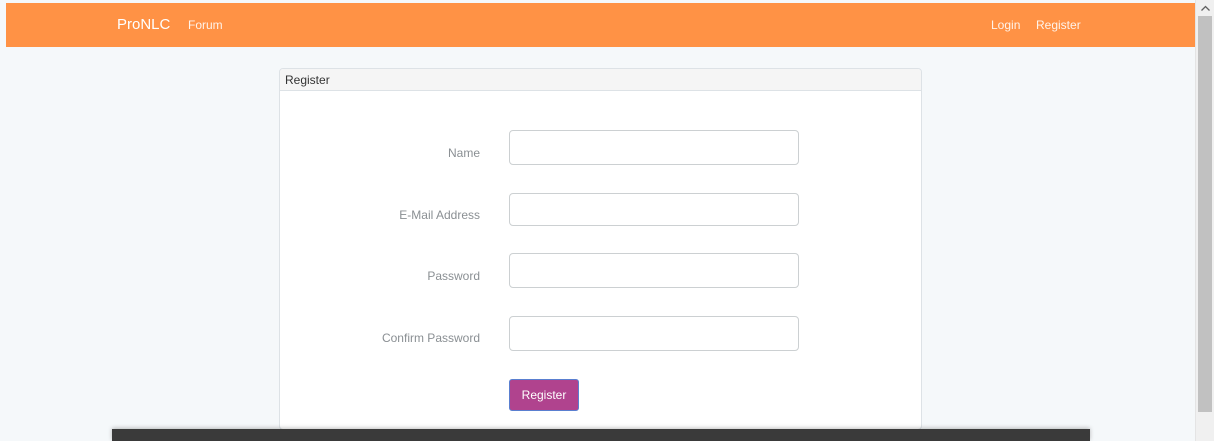 The image size is (1214, 441). Describe the element at coordinates (600, 80) in the screenshot. I see `panel-heading: Register` at that location.